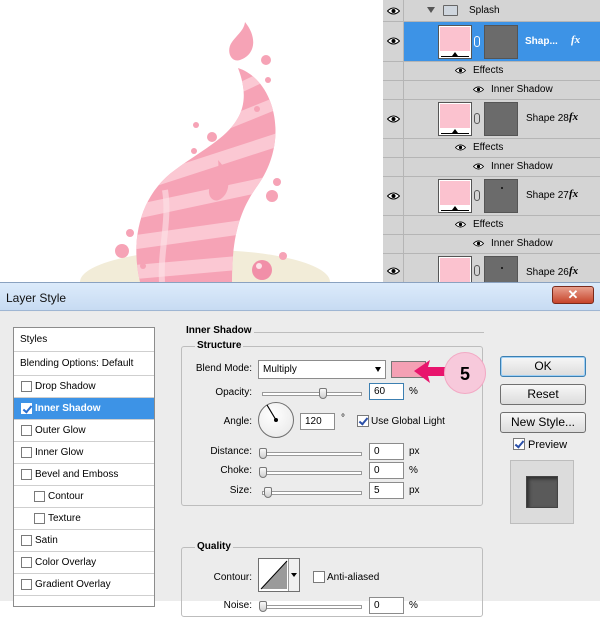  I want to click on contour-picker, so click(279, 575).